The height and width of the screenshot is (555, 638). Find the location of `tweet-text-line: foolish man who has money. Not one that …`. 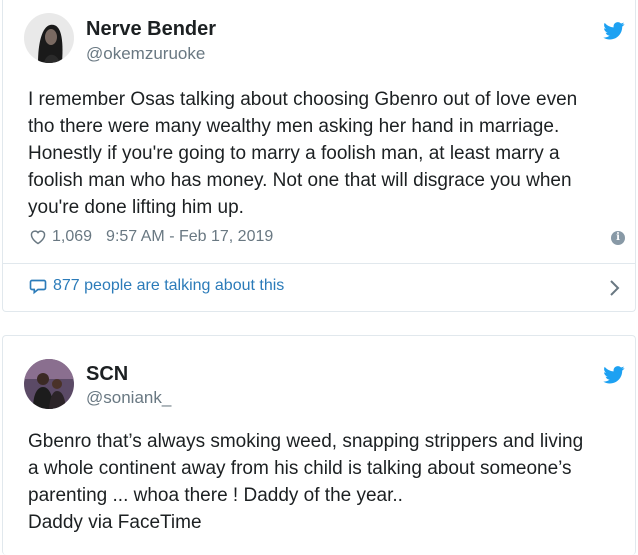

tweet-text-line: foolish man who has money. Not one that … is located at coordinates (300, 180).